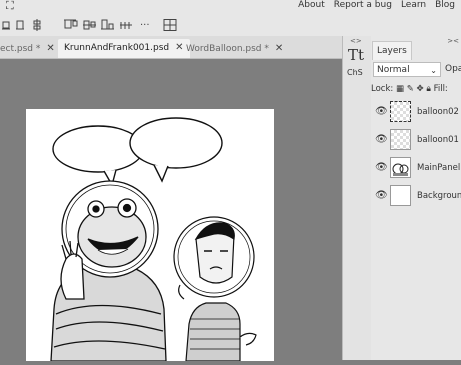 The image size is (461, 365). What do you see at coordinates (20, 49) in the screenshot?
I see `tab-label: ect.psd *` at bounding box center [20, 49].